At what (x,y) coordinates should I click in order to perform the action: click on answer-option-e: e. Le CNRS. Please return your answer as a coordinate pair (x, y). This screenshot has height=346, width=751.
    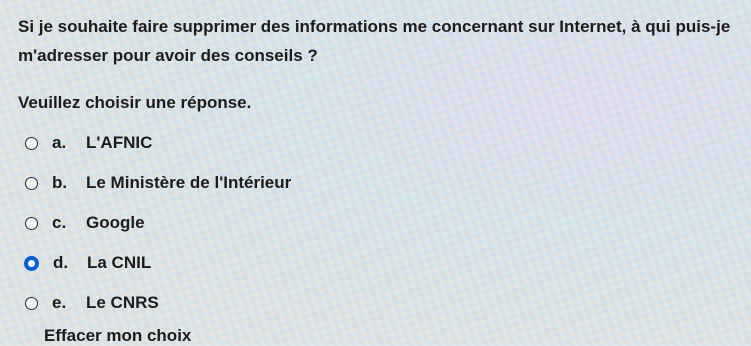
    Looking at the image, I should click on (379, 303).